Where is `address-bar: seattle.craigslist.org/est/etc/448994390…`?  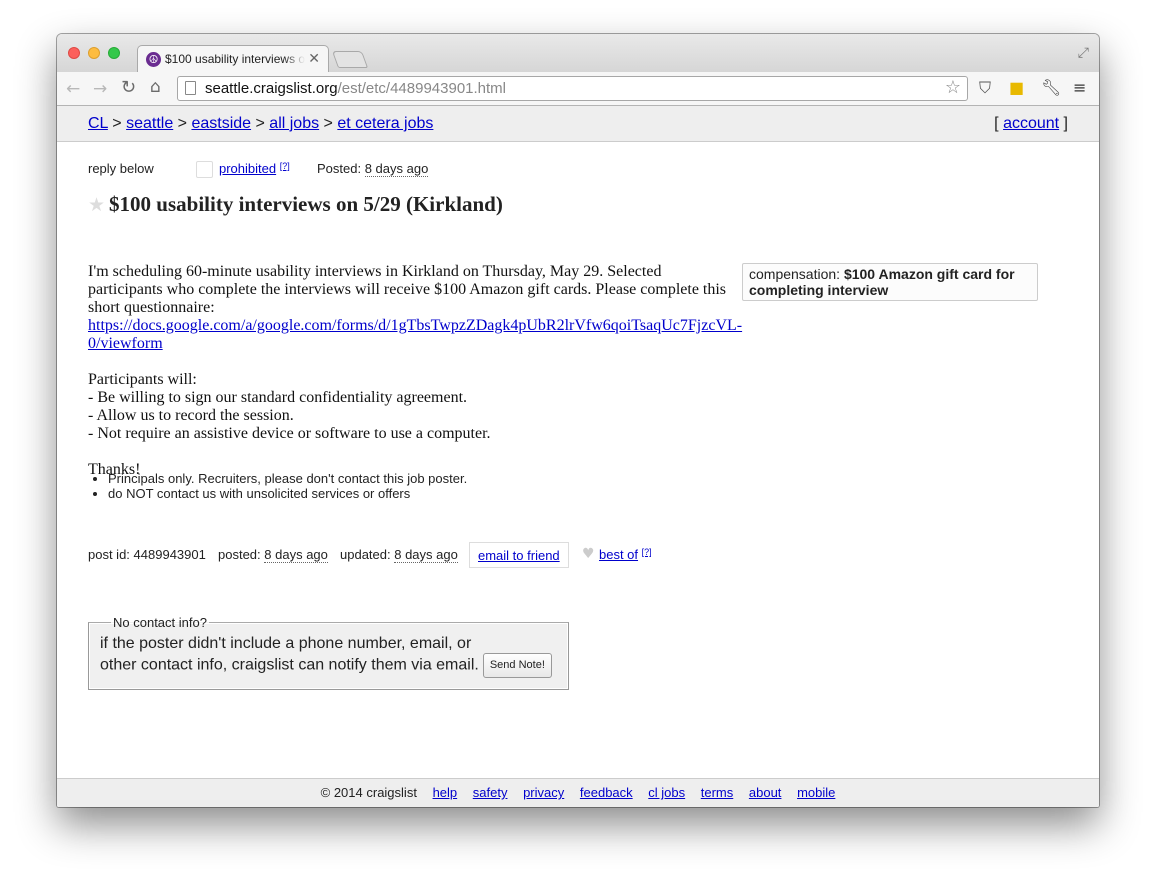
address-bar: seattle.craigslist.org/est/etc/448994390… is located at coordinates (572, 88).